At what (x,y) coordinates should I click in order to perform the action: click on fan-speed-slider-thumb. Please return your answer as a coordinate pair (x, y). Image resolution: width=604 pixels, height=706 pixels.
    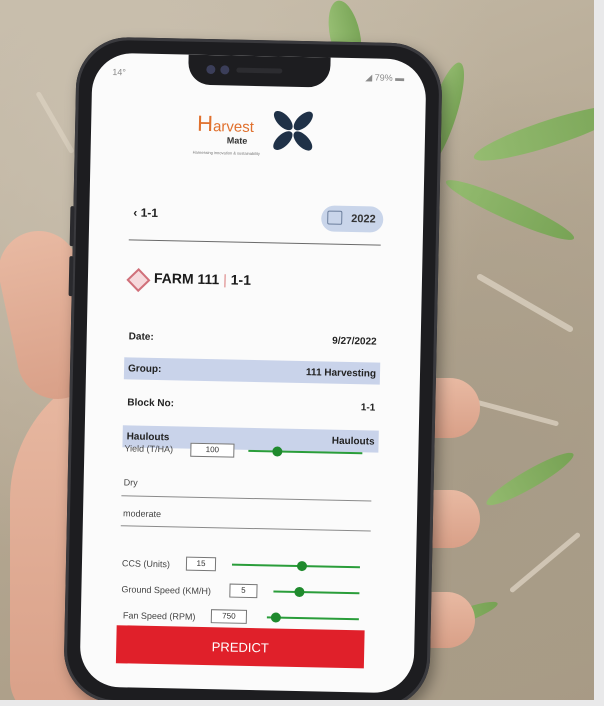
    Looking at the image, I should click on (276, 617).